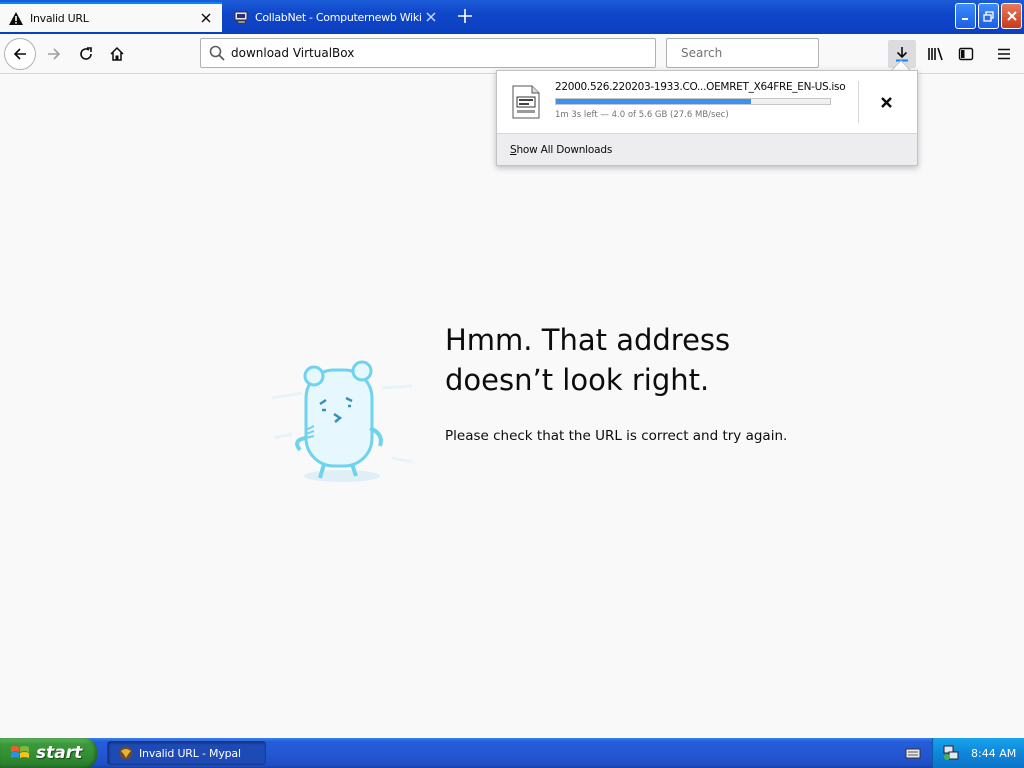  I want to click on mypal-icon, so click(126, 753).